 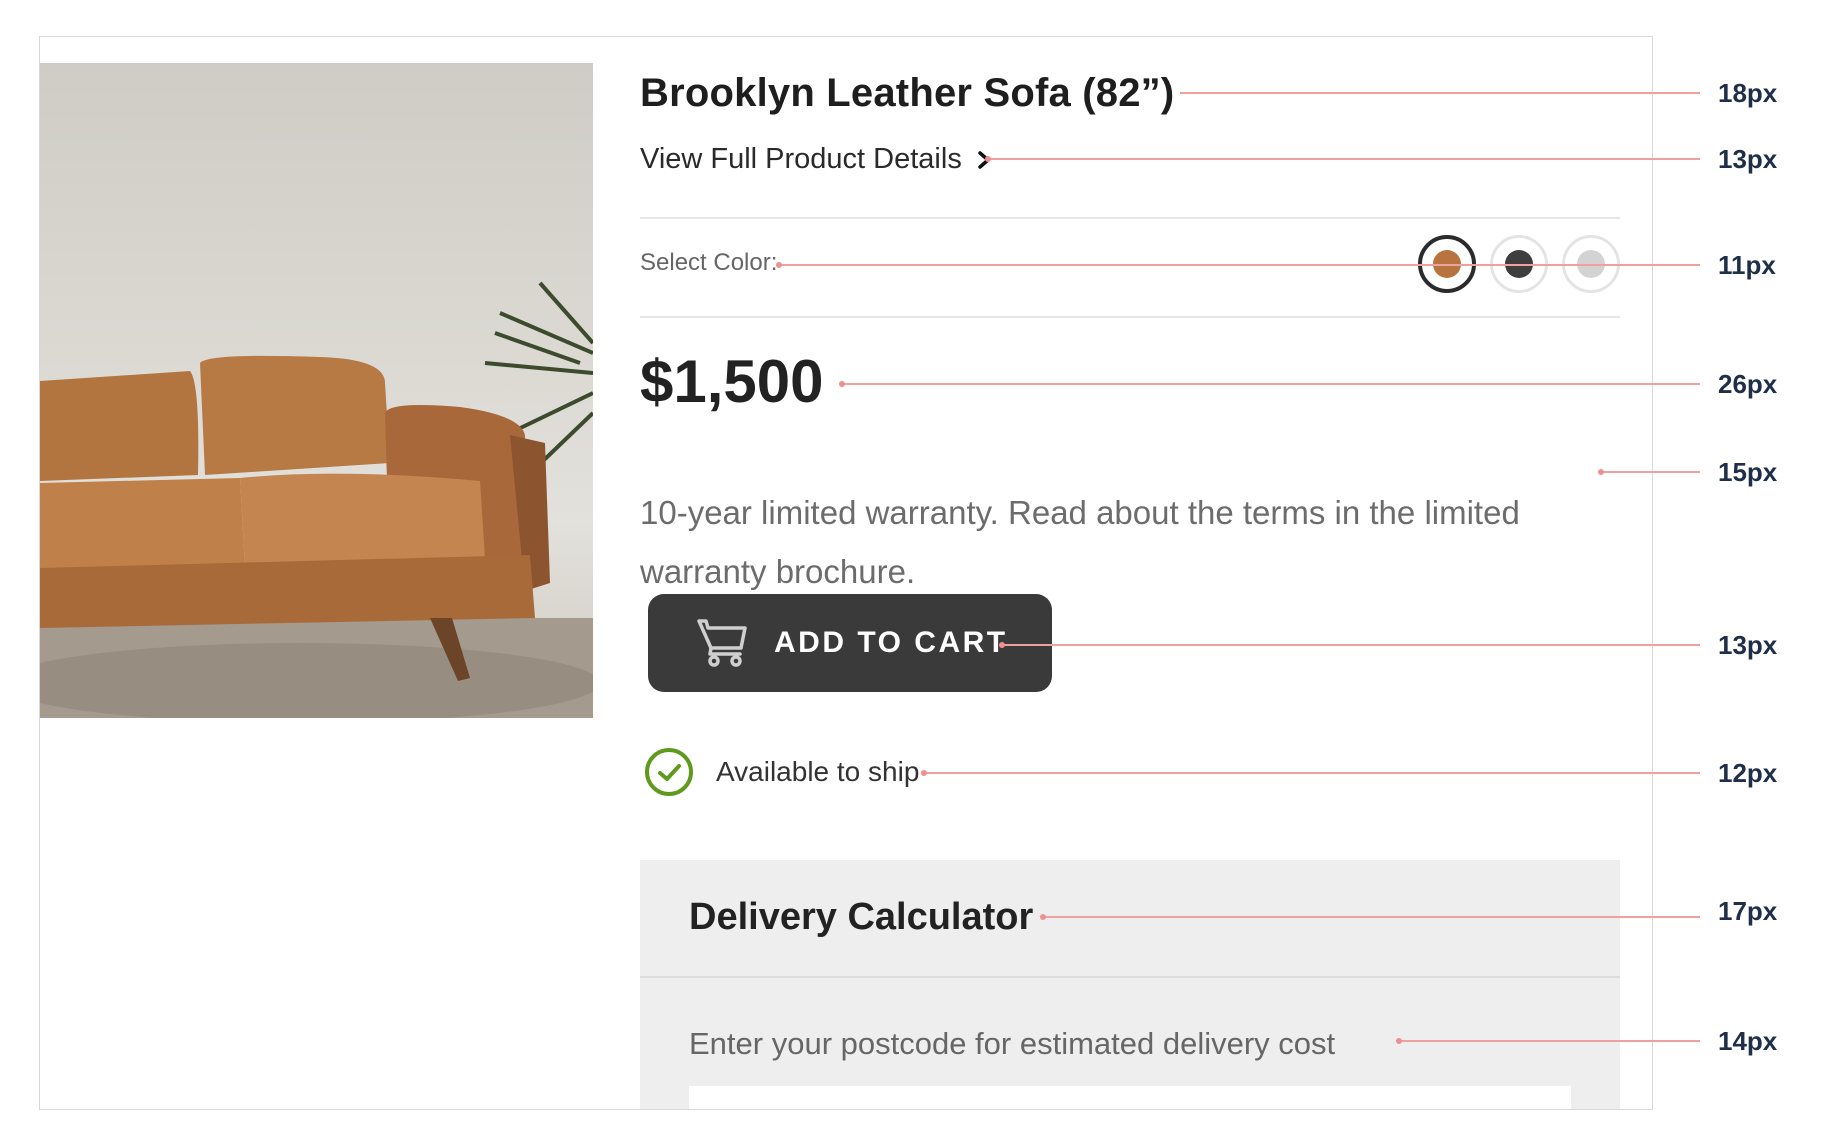 What do you see at coordinates (316, 499) in the screenshot?
I see `sofa-illustration` at bounding box center [316, 499].